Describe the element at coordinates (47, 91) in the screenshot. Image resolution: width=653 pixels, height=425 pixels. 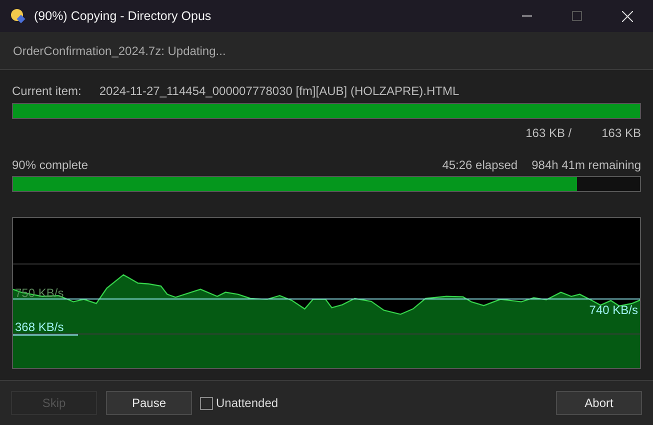
I see `current-item-label: Current item:` at that location.